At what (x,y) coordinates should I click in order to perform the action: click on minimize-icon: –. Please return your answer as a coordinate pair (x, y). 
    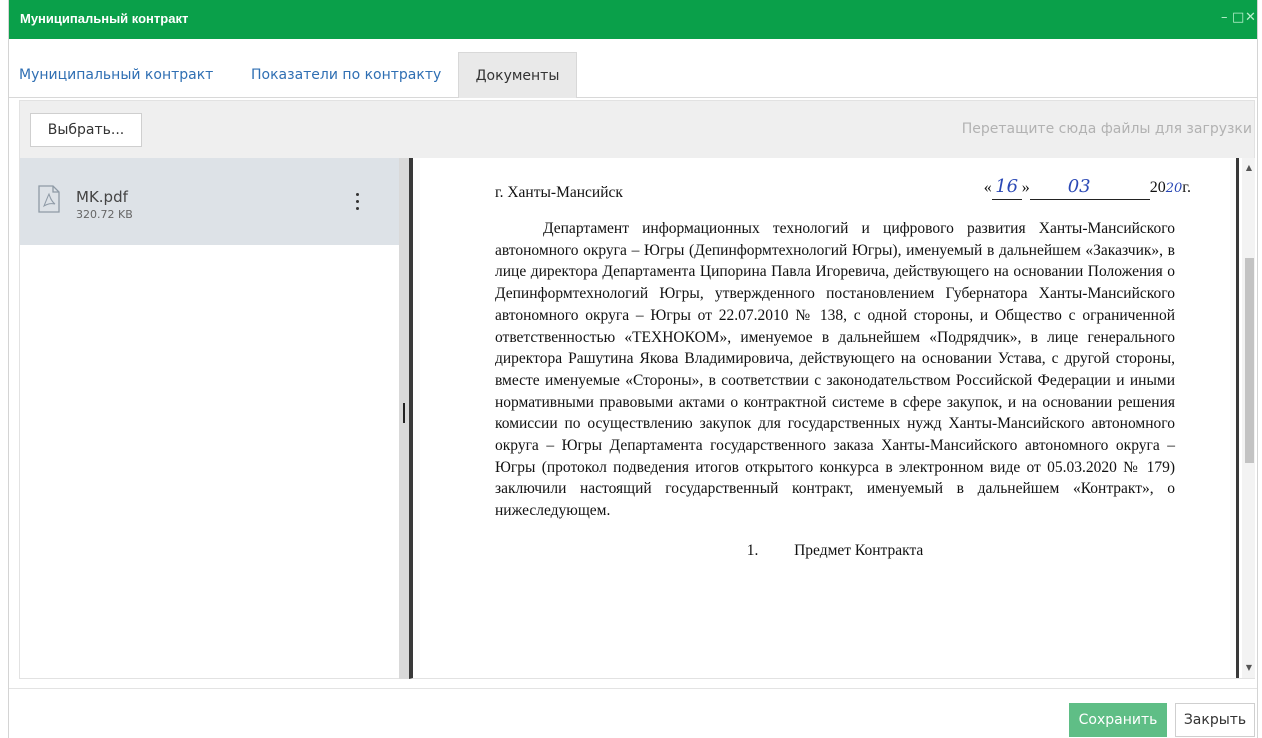
    Looking at the image, I should click on (1224, 18).